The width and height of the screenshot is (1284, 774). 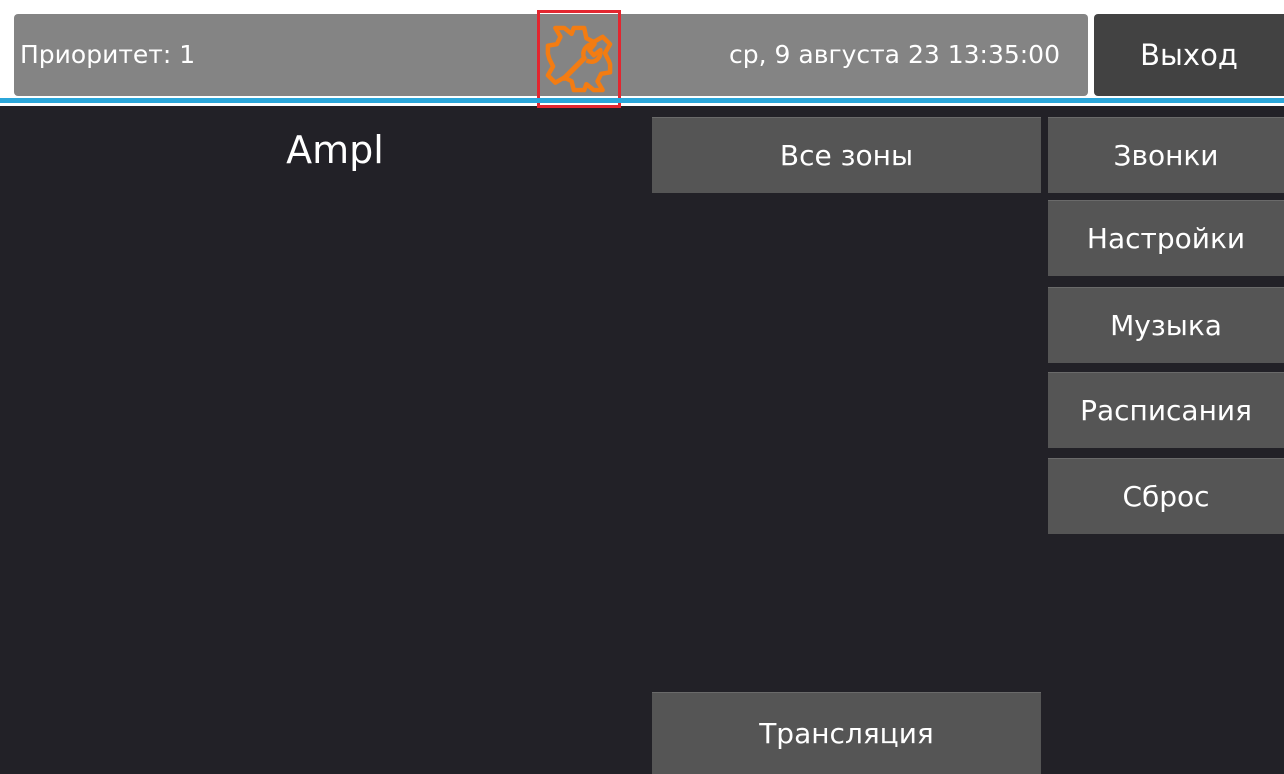 What do you see at coordinates (846, 155) in the screenshot?
I see `all-zones-button: Все зоны` at bounding box center [846, 155].